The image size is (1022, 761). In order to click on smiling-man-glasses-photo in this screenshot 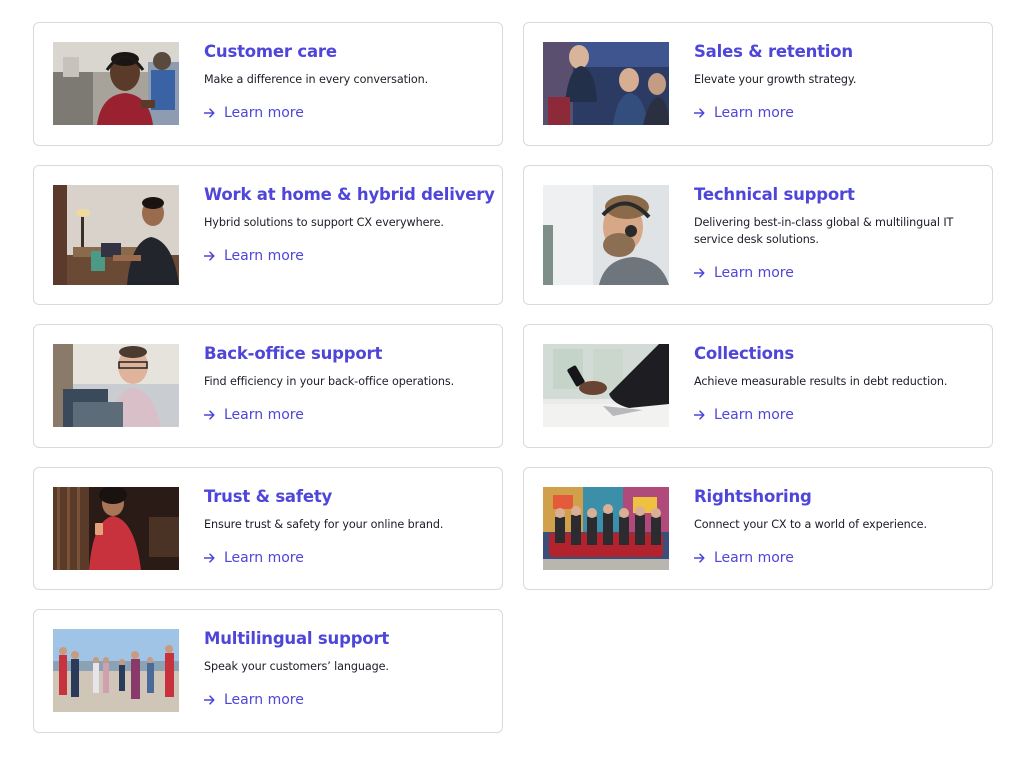, I will do `click(116, 385)`.